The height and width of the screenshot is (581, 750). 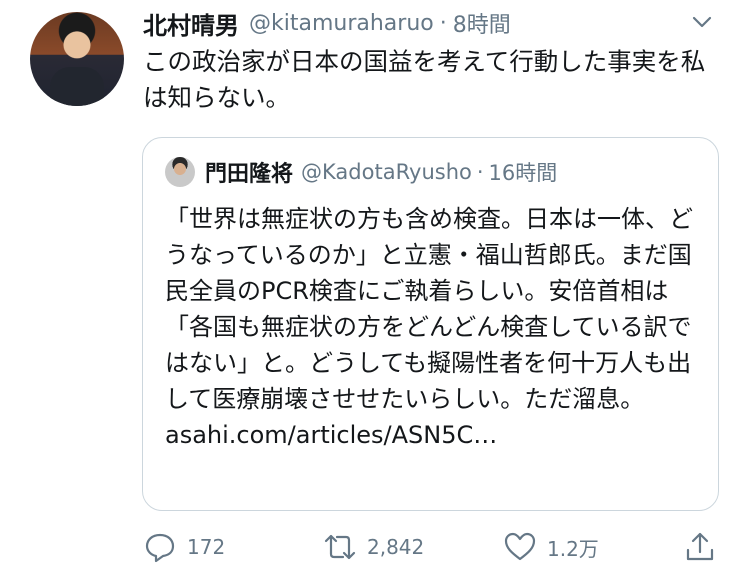 I want to click on reply-button: 172, so click(x=184, y=547).